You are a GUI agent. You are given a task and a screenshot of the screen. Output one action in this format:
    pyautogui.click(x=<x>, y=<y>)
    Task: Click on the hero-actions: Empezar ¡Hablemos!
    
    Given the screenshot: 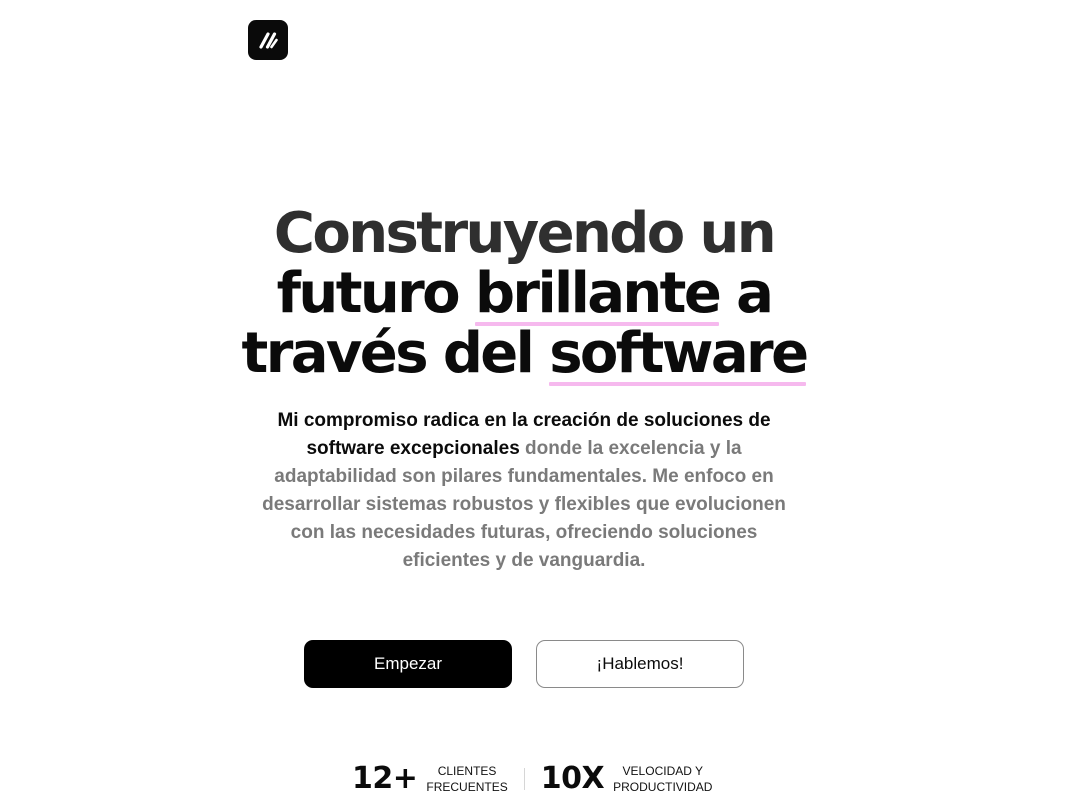 What is the action you would take?
    pyautogui.click(x=524, y=664)
    